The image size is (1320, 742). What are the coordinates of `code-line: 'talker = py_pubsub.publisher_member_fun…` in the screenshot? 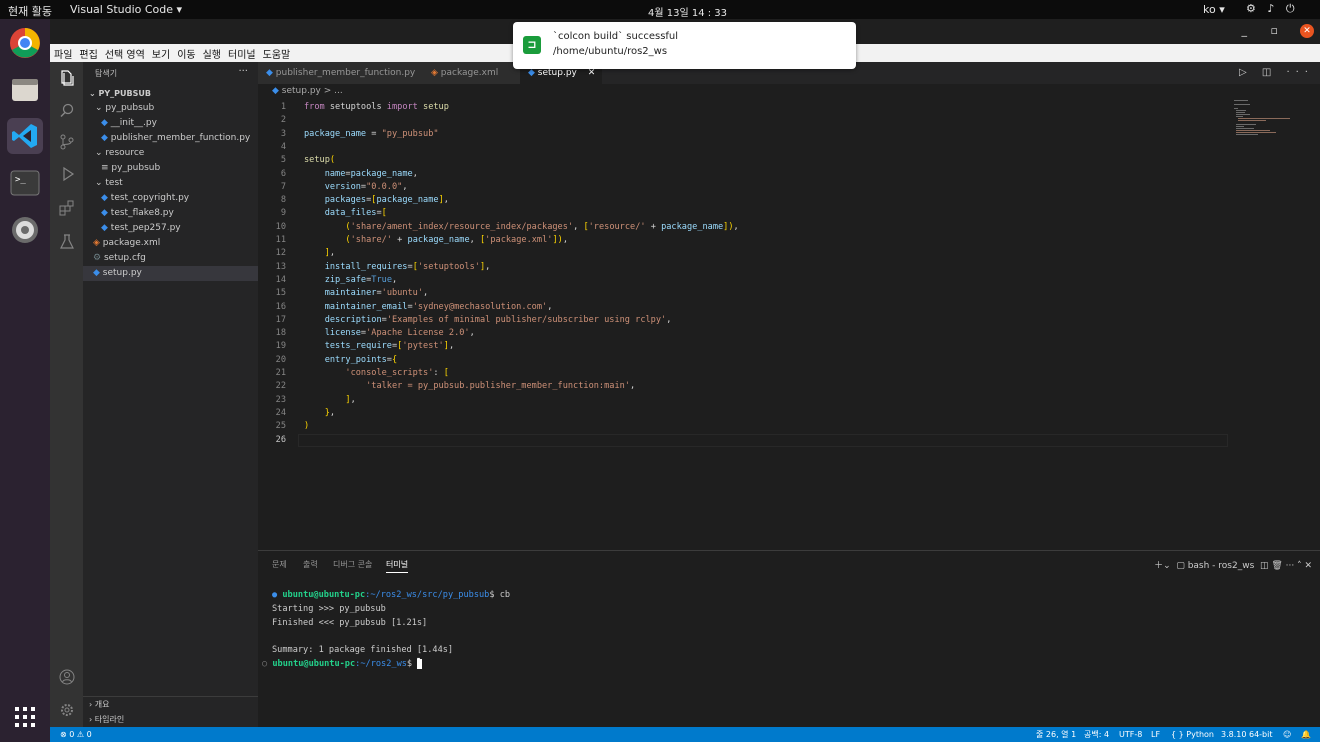 It's located at (469, 386).